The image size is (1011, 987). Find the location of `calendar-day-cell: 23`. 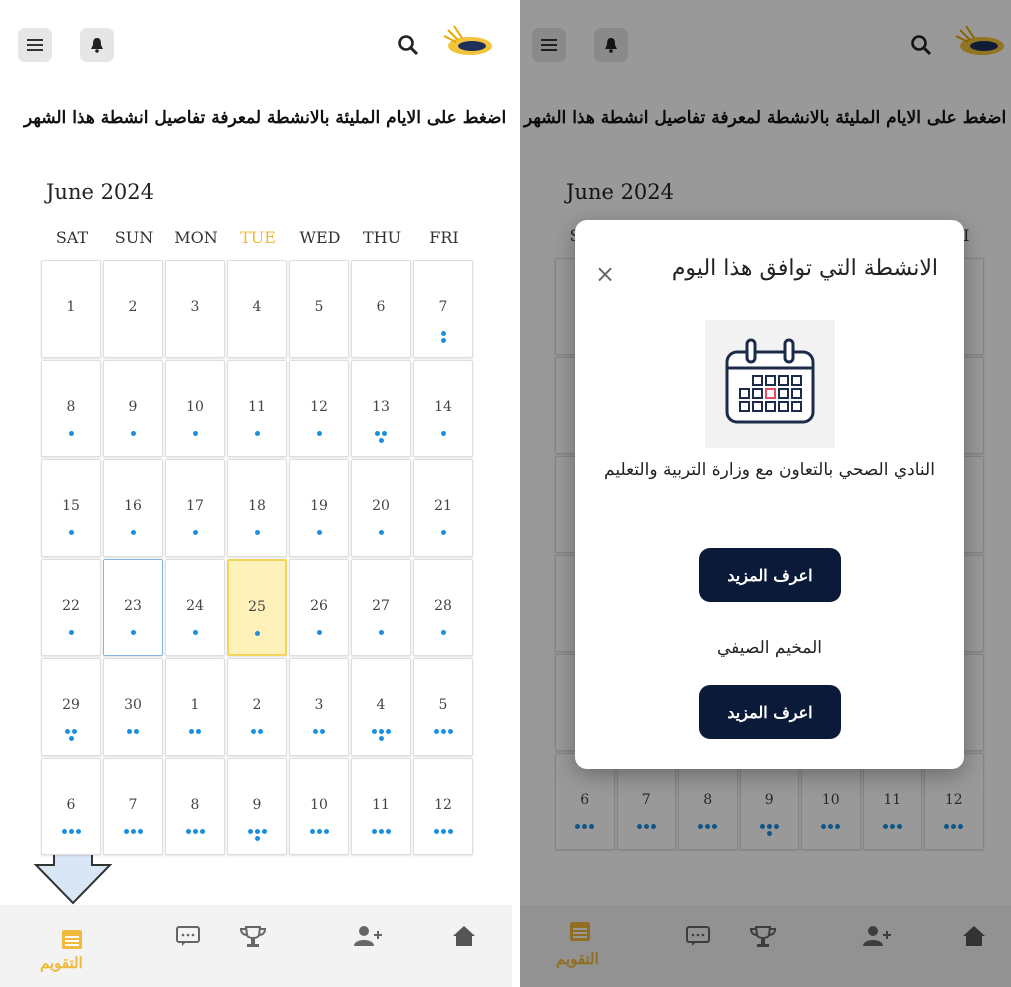

calendar-day-cell: 23 is located at coordinates (133, 607).